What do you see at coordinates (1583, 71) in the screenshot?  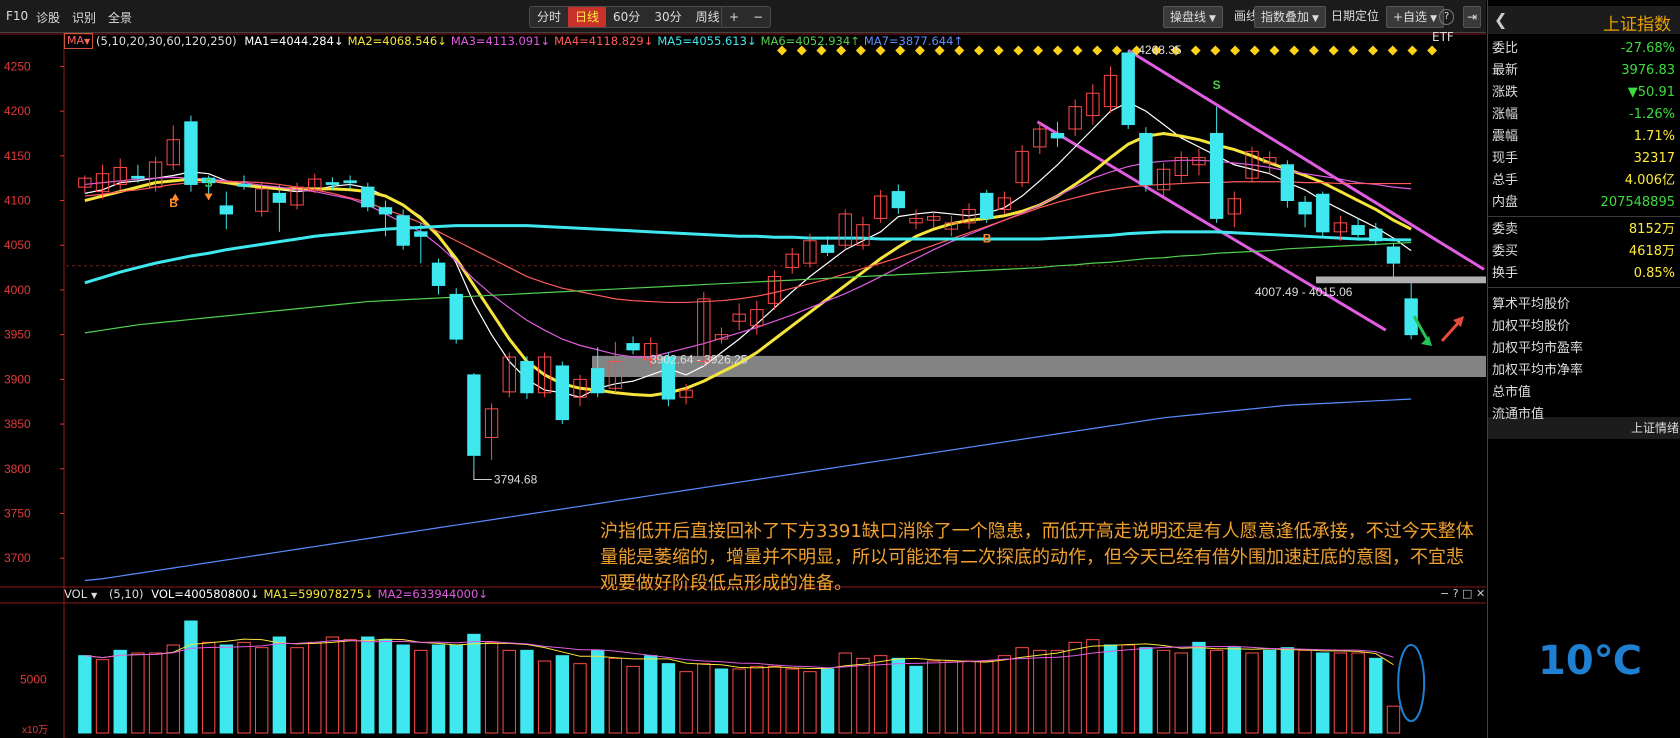 I see `quote-row: 最新 3976.83` at bounding box center [1583, 71].